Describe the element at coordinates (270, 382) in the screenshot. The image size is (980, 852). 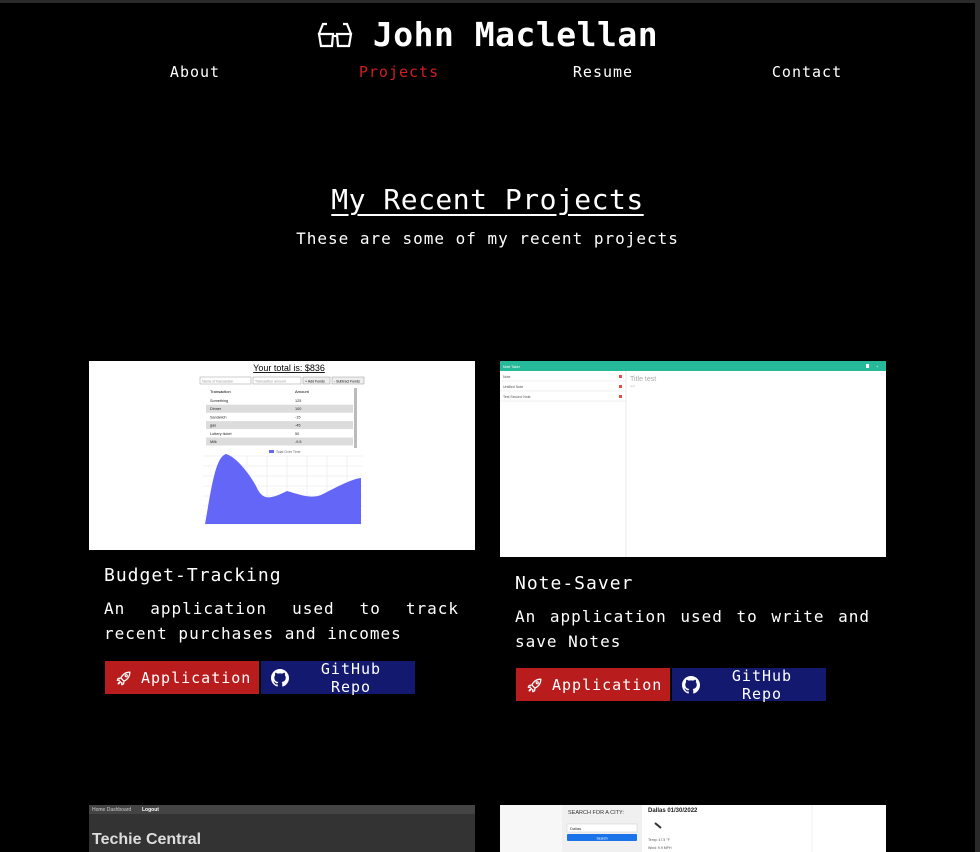
I see `budget-amount-field: Transaction amount` at that location.